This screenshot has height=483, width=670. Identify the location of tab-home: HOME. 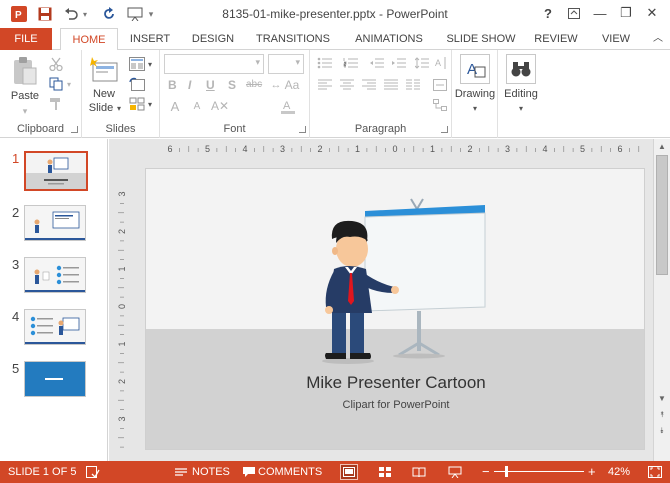
(89, 39).